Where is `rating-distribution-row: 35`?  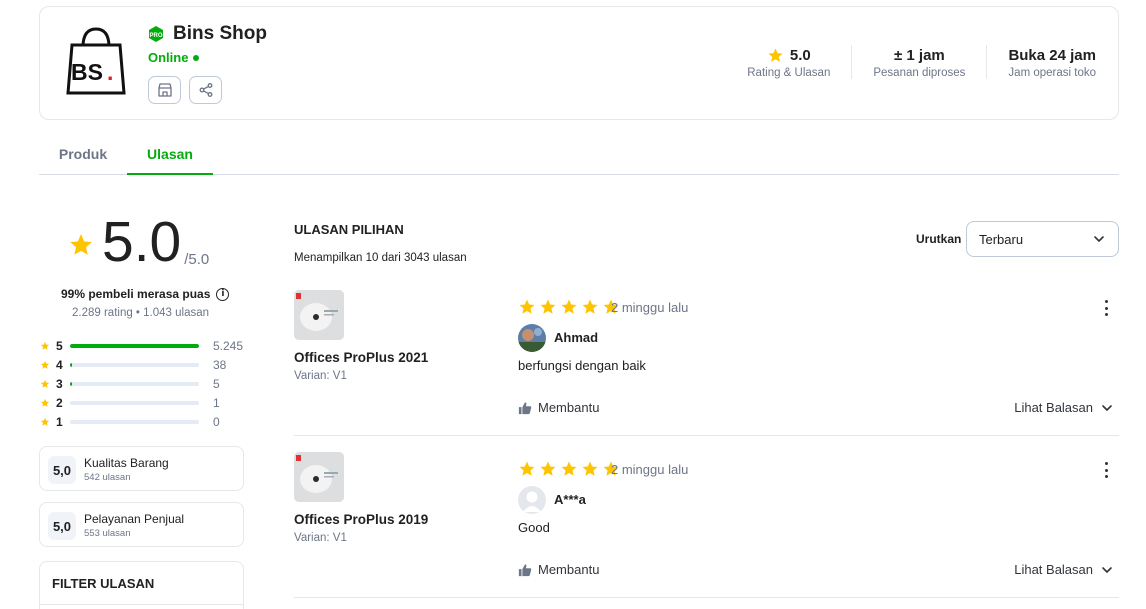
rating-distribution-row: 35 is located at coordinates (142, 383).